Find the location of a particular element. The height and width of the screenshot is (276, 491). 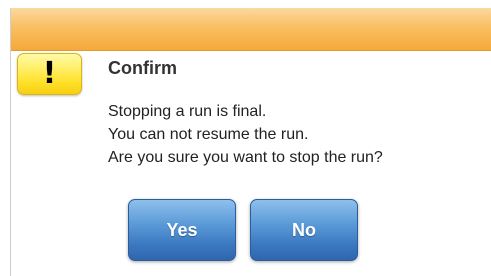

yes-button: Yes is located at coordinates (182, 230).